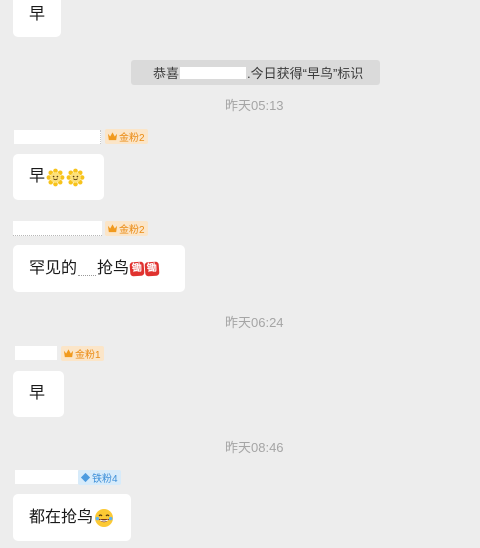  I want to click on message-text: 都在抢鸟, so click(61, 517).